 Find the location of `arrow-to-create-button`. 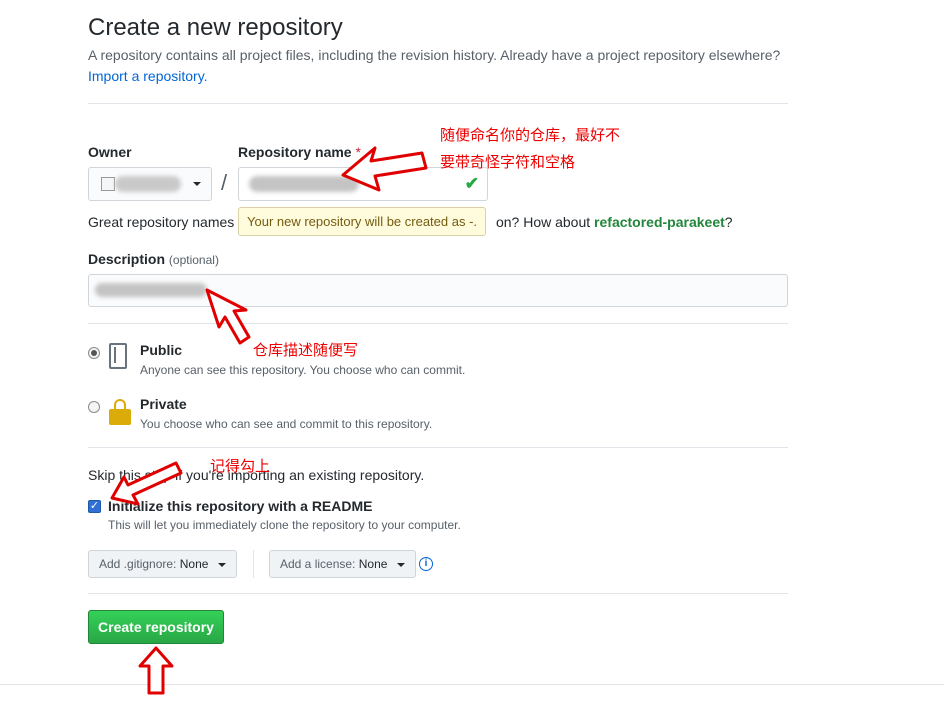

arrow-to-create-button is located at coordinates (156, 670).